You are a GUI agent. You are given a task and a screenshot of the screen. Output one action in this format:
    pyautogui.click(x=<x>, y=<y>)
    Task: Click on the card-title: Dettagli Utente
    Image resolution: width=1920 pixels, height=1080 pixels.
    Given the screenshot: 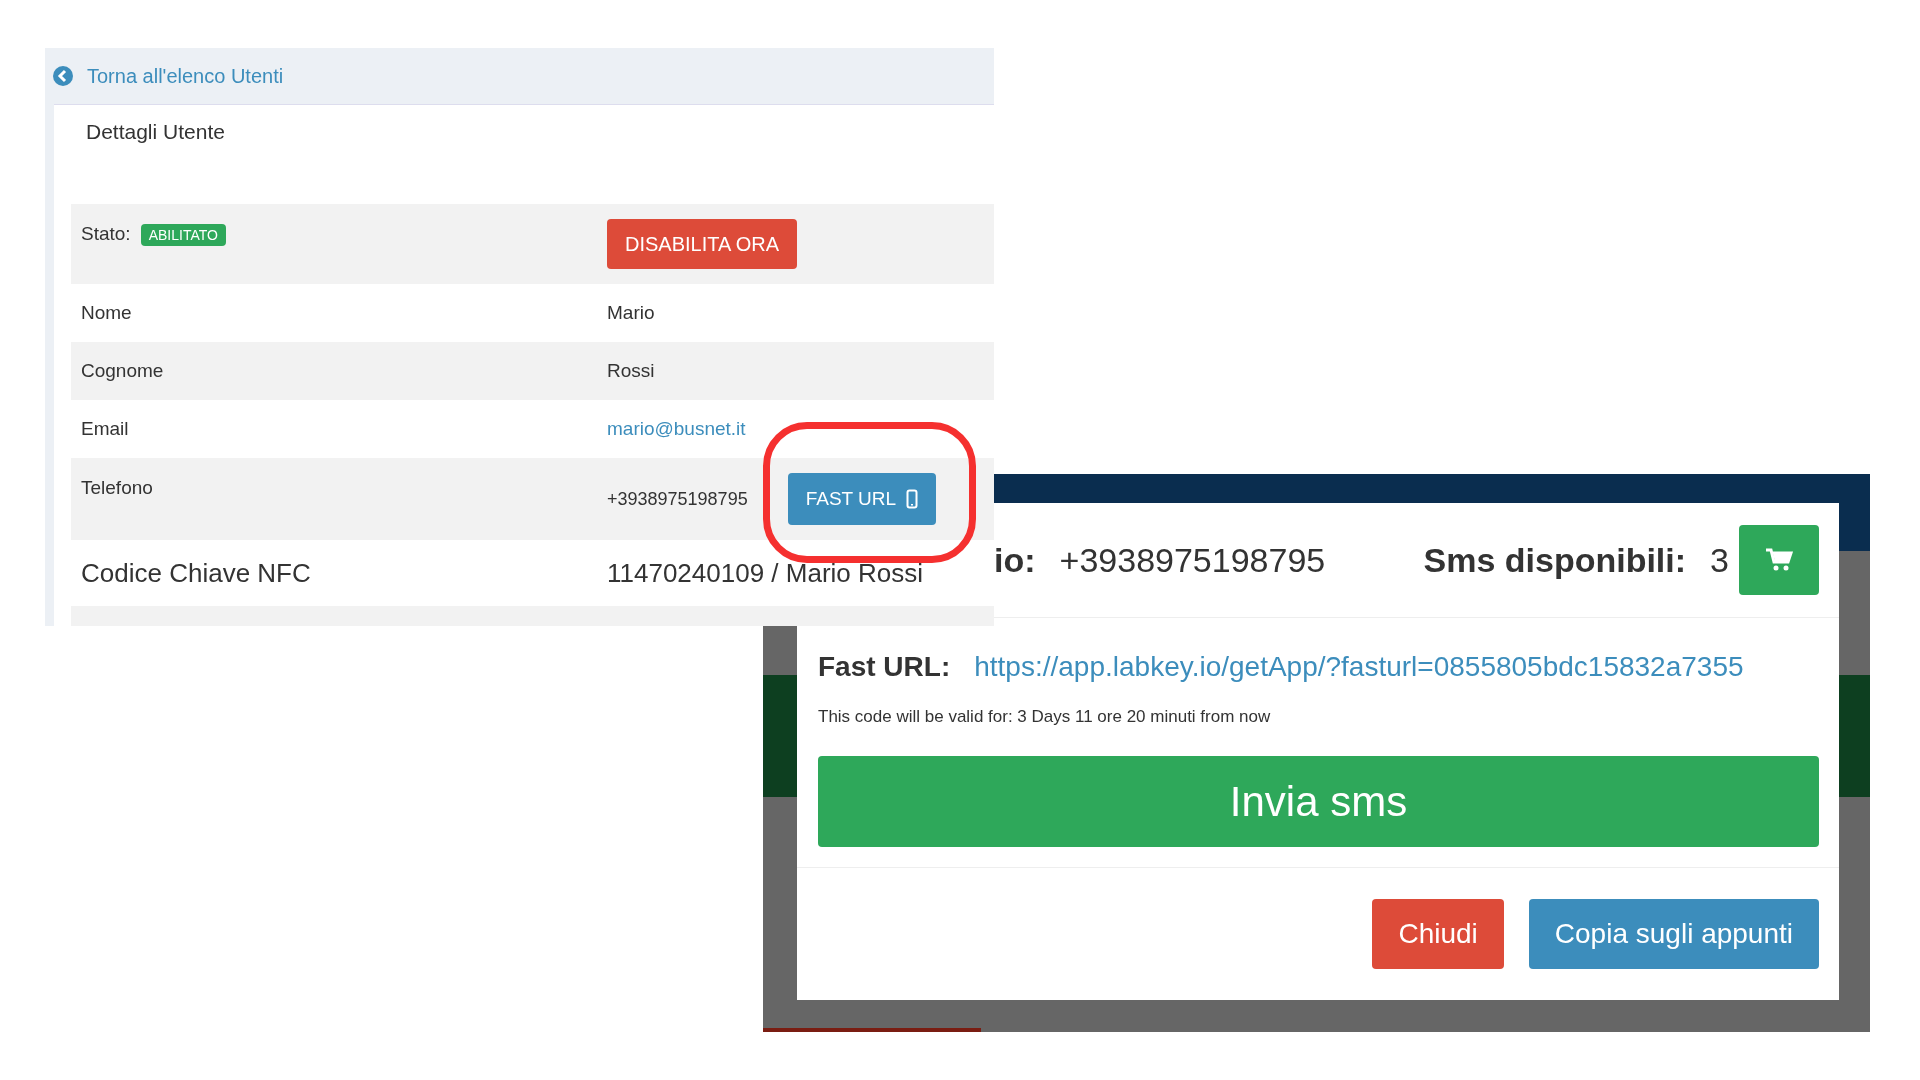 What is the action you would take?
    pyautogui.click(x=155, y=132)
    